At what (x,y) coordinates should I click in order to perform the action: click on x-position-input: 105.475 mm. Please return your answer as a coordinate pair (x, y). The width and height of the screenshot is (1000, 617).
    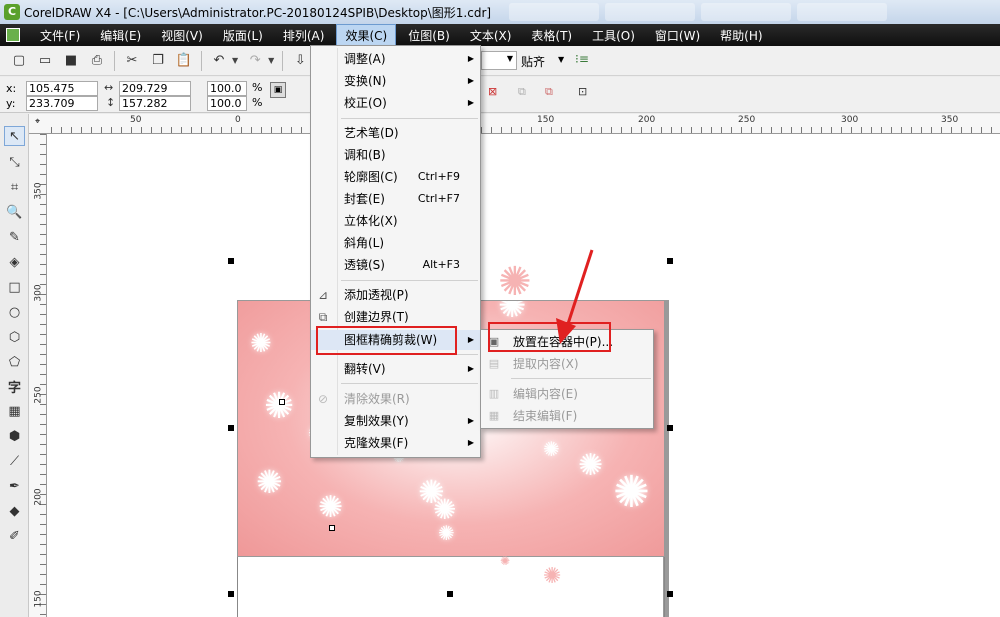
    Looking at the image, I should click on (62, 94).